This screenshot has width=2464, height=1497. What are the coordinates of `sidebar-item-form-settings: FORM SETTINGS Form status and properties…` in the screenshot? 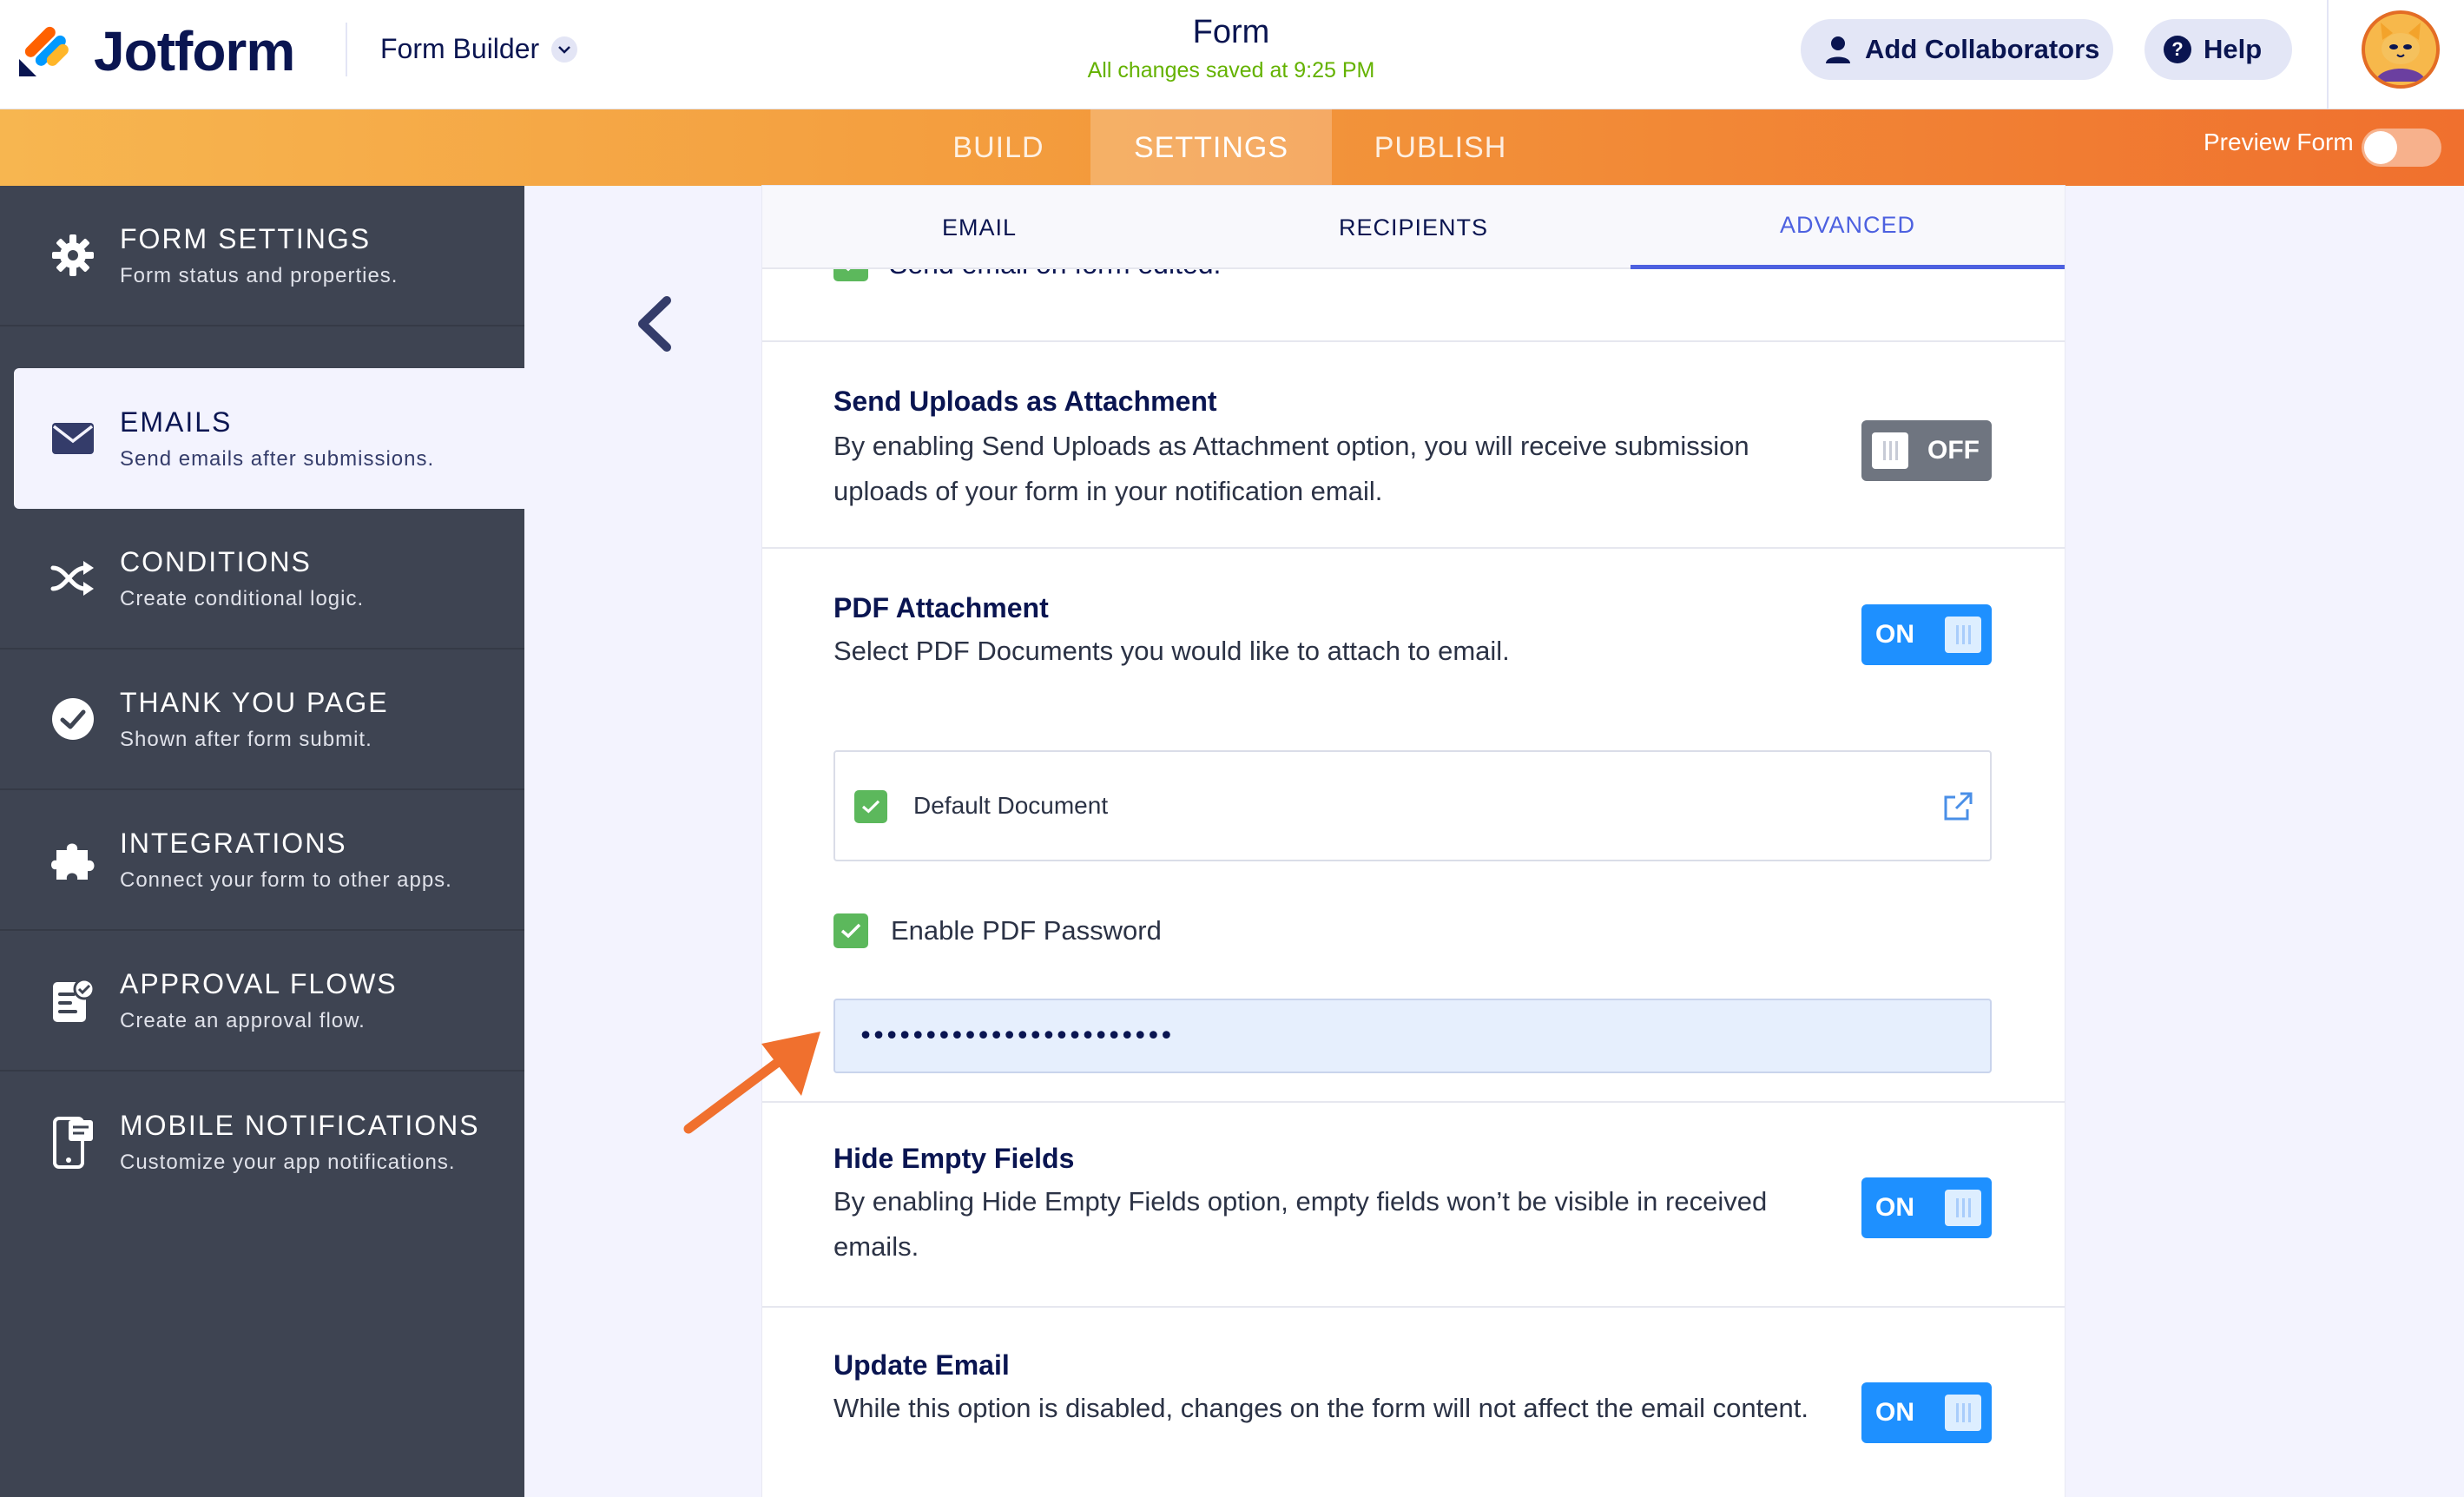 It's located at (262, 256).